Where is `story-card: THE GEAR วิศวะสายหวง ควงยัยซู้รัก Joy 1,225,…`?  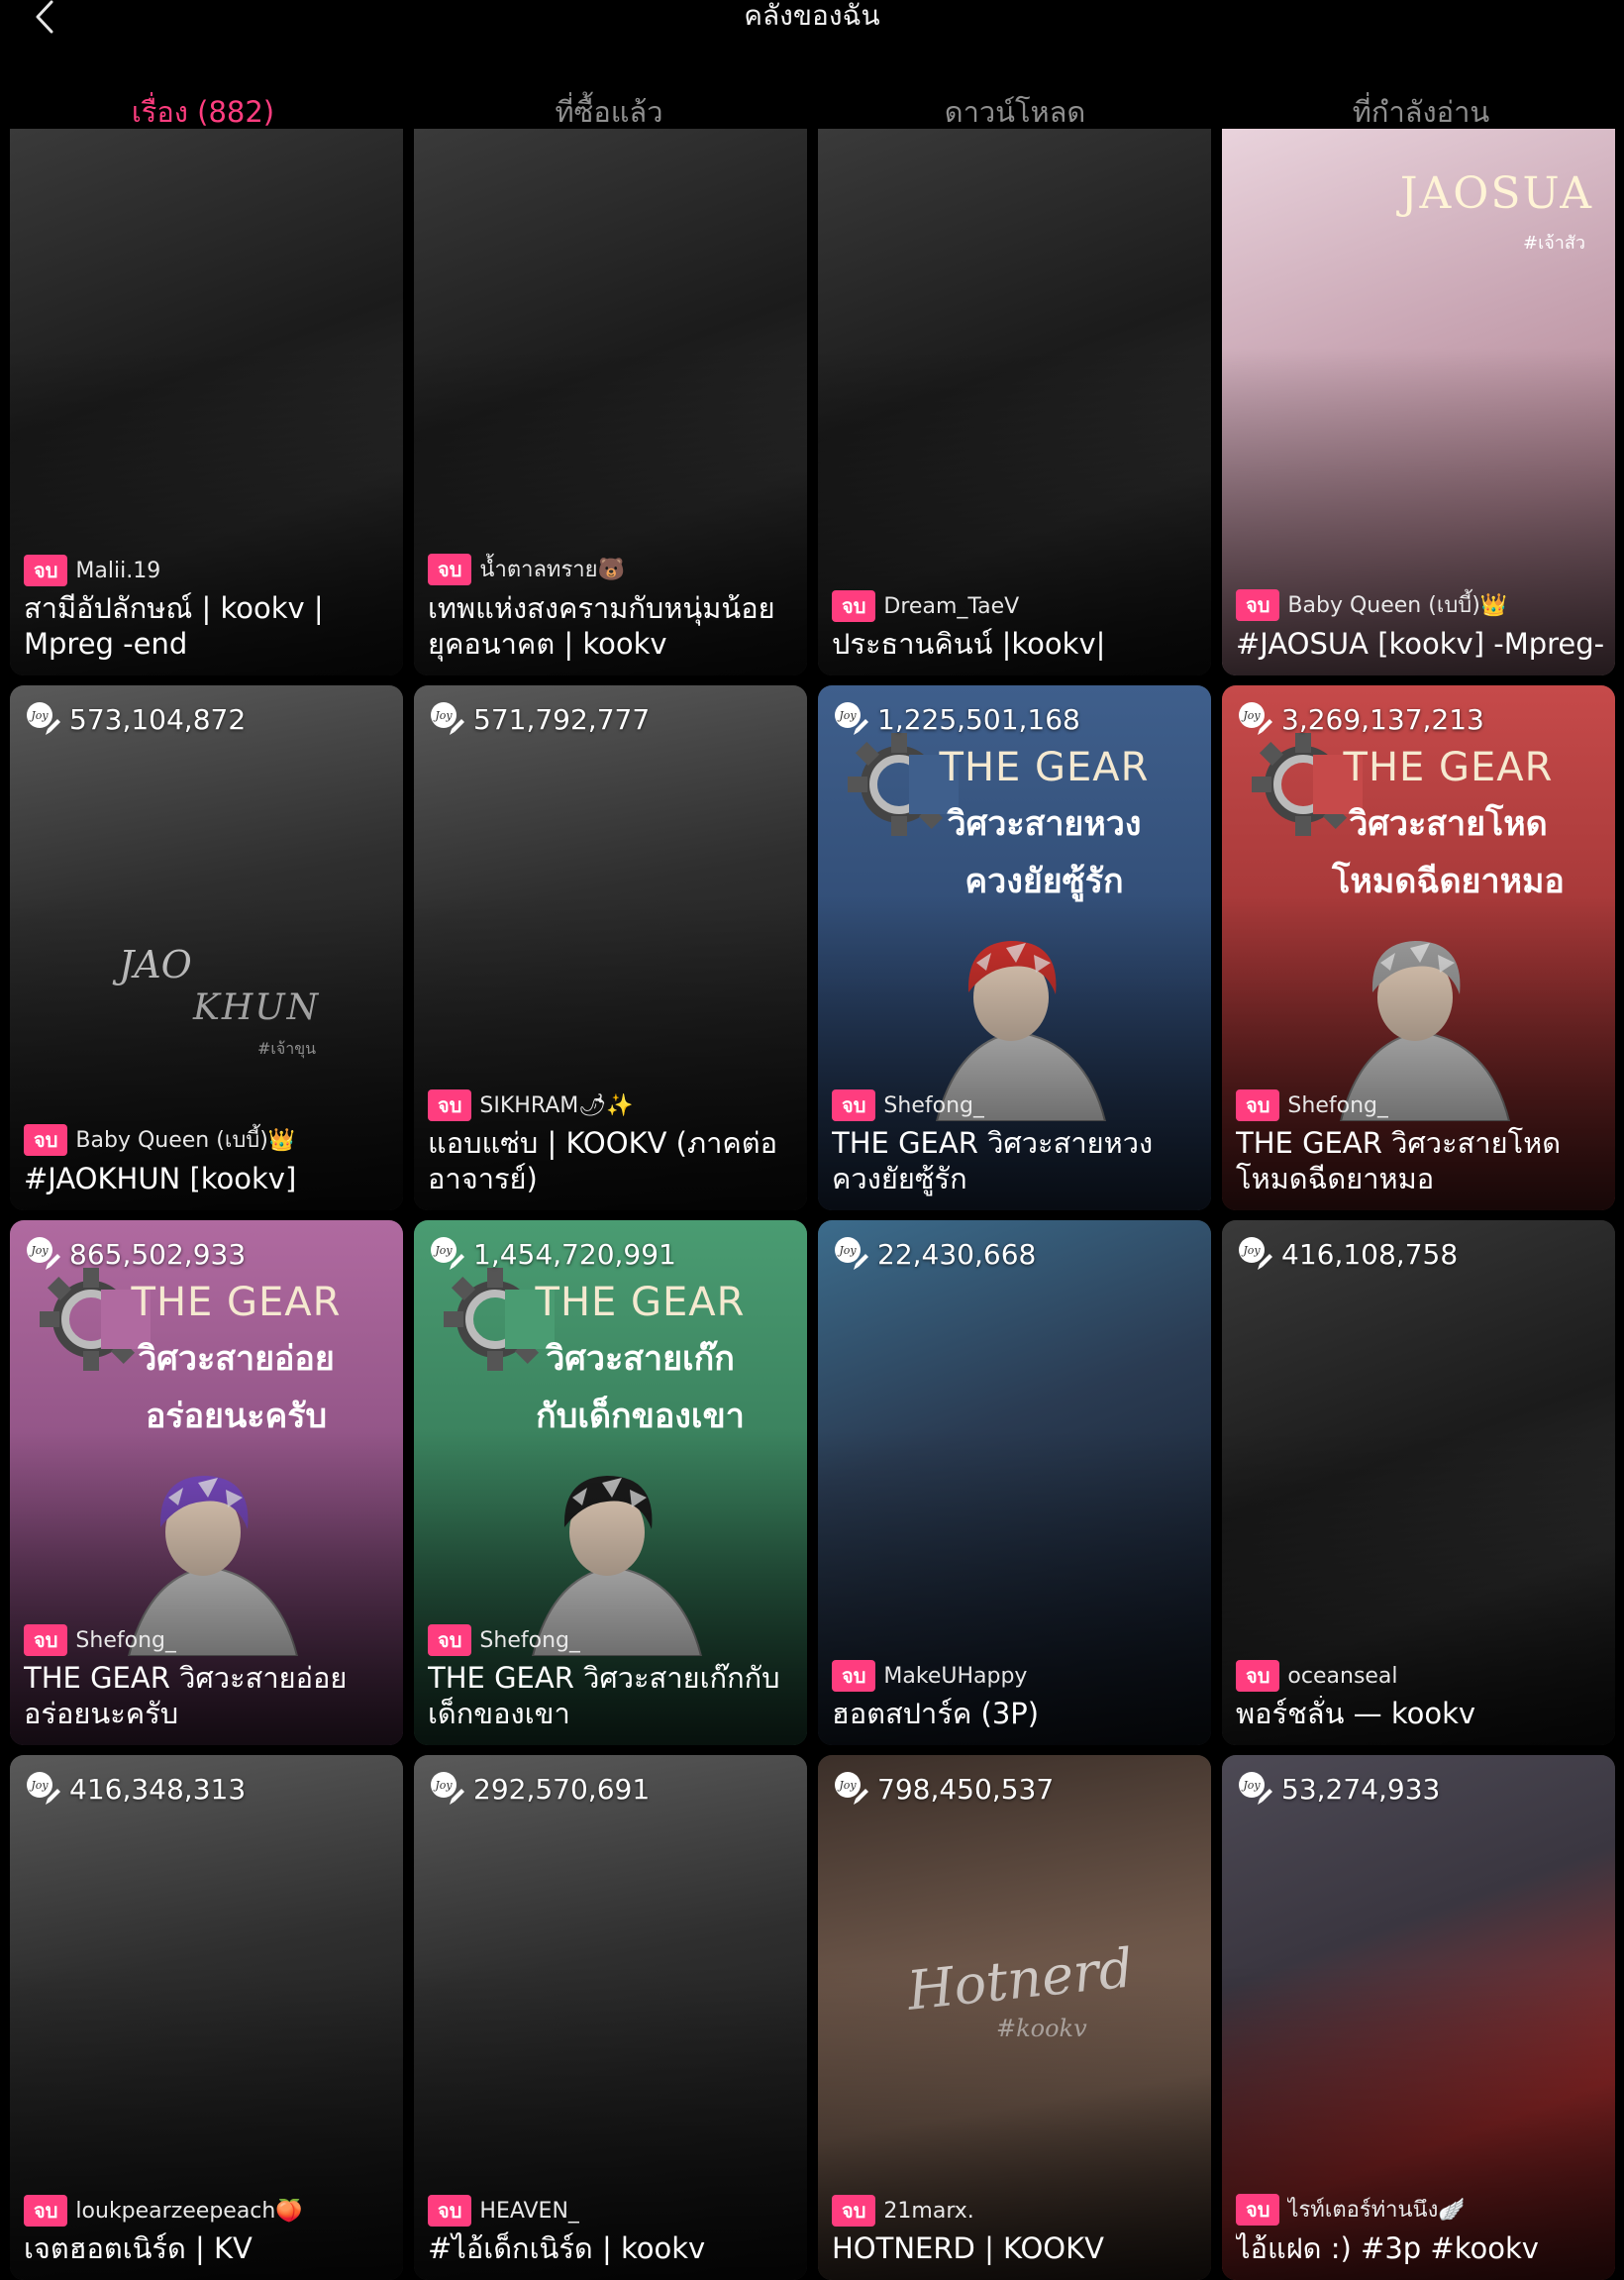 story-card: THE GEAR วิศวะสายหวง ควงยัยซู้รัก Joy 1,225,… is located at coordinates (1014, 947).